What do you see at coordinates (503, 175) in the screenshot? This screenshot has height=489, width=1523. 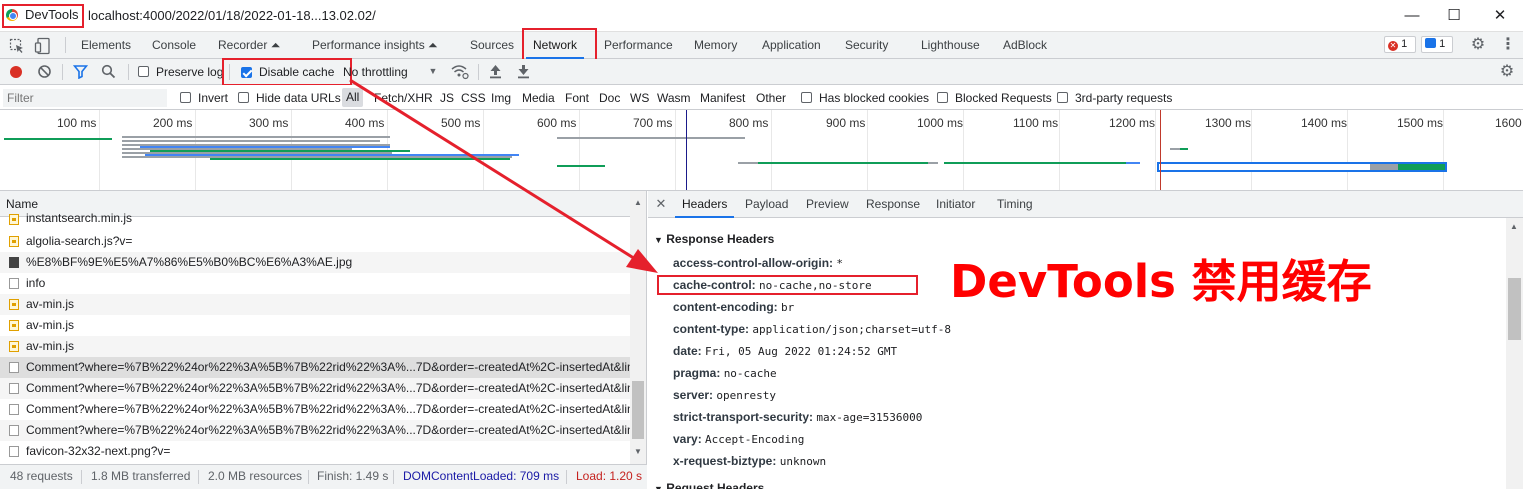 I see `annotation-arrow` at bounding box center [503, 175].